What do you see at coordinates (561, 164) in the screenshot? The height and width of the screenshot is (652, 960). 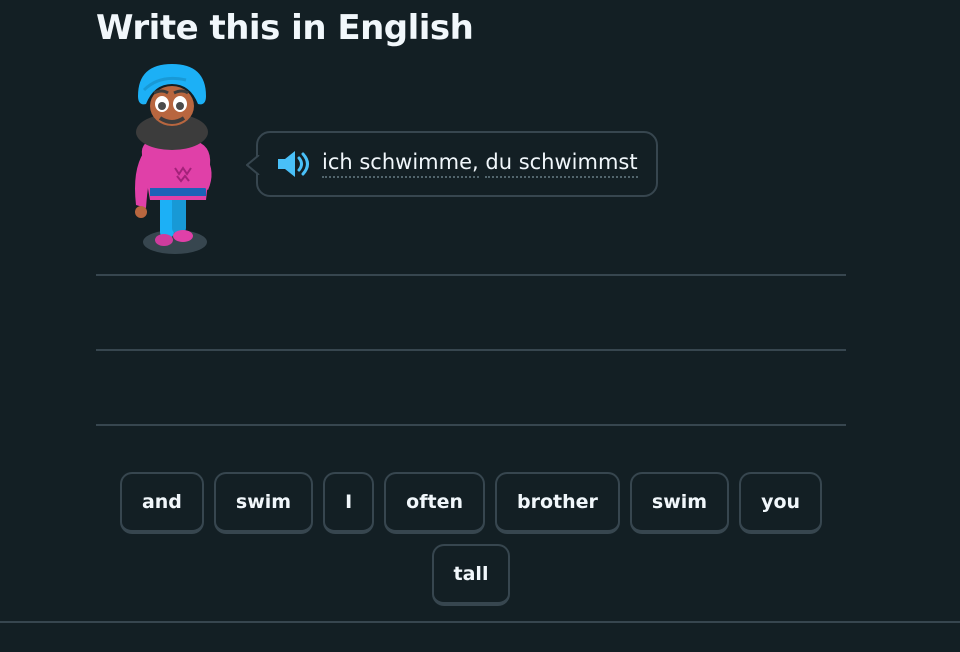 I see `prompt-token: du schwimmst` at bounding box center [561, 164].